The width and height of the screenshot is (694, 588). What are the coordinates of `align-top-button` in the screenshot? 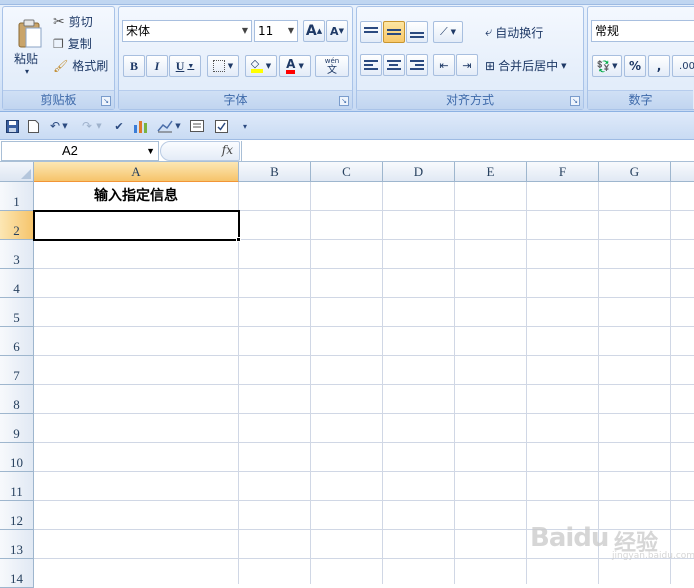 It's located at (371, 32).